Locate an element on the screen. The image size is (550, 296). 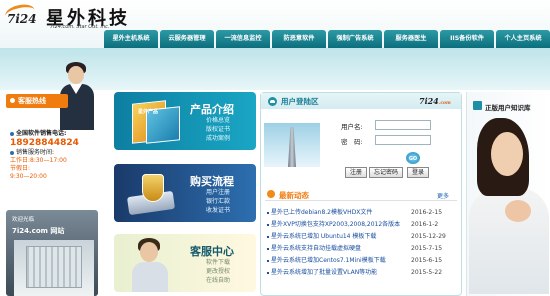
promo-purchase-flow: 购买流程 用户注册 银行汇款 收发证书 is located at coordinates (185, 193).